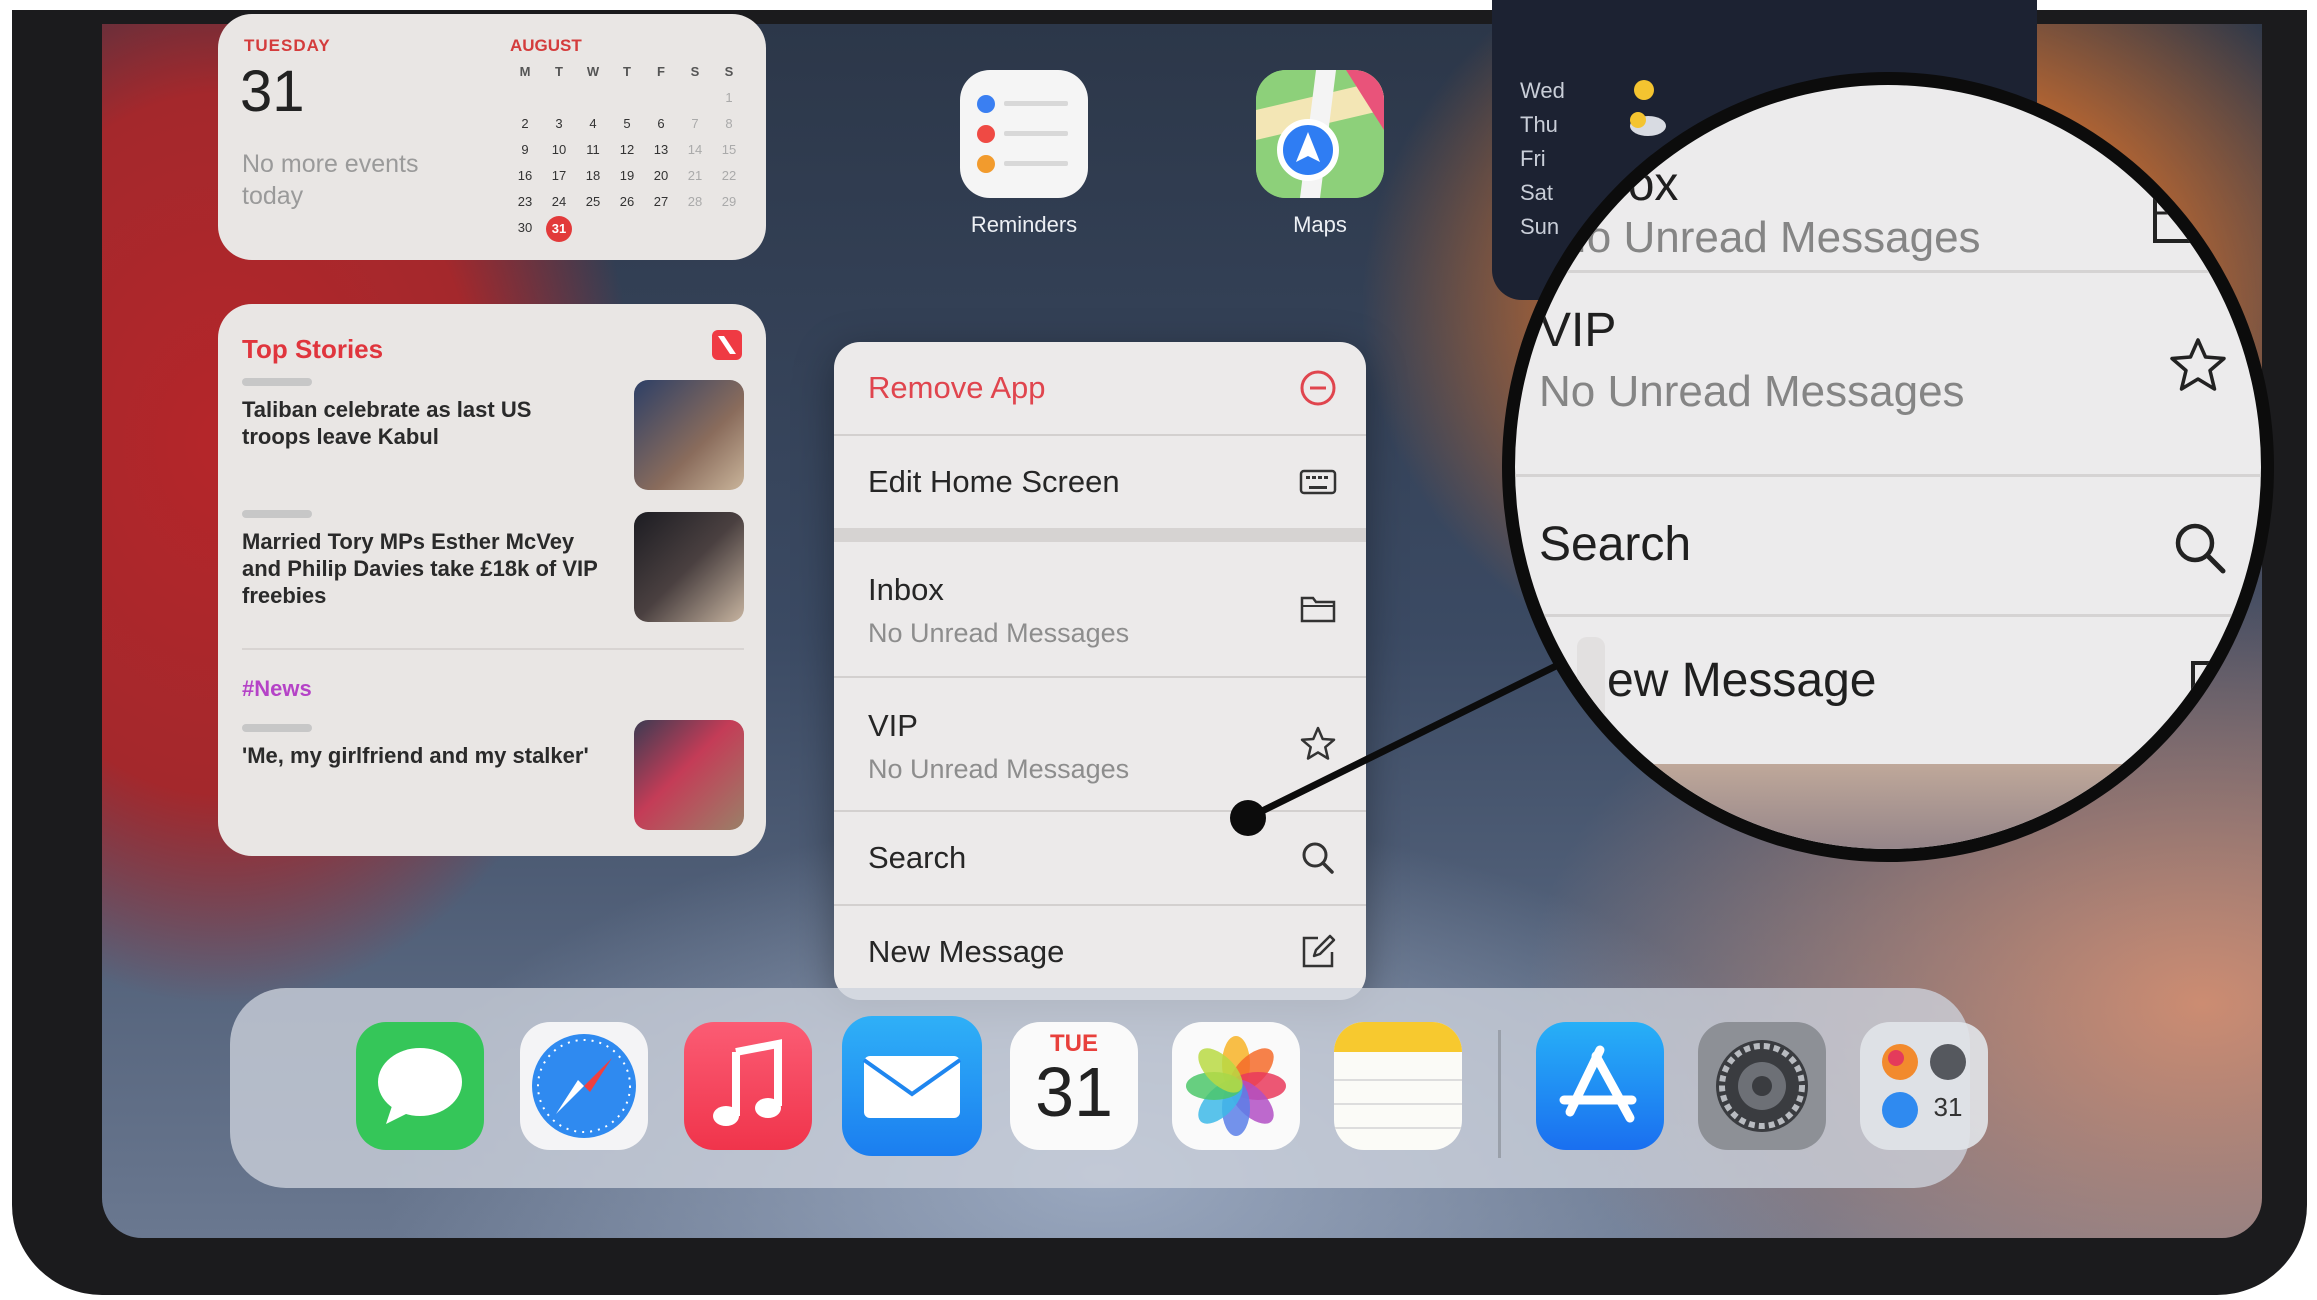 This screenshot has height=1300, width=2317. Describe the element at coordinates (559, 123) in the screenshot. I see `calendar-date: 3` at that location.